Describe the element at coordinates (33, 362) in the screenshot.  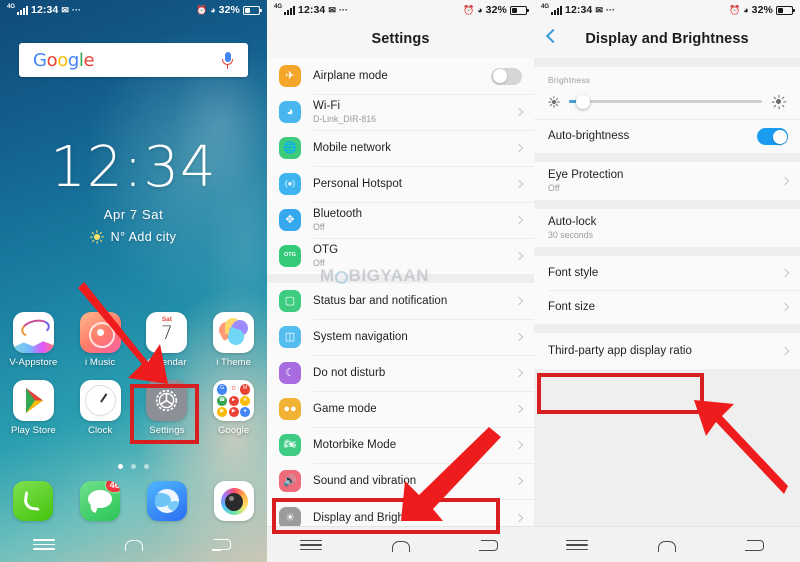
I see `app-label: V-Appstore` at that location.